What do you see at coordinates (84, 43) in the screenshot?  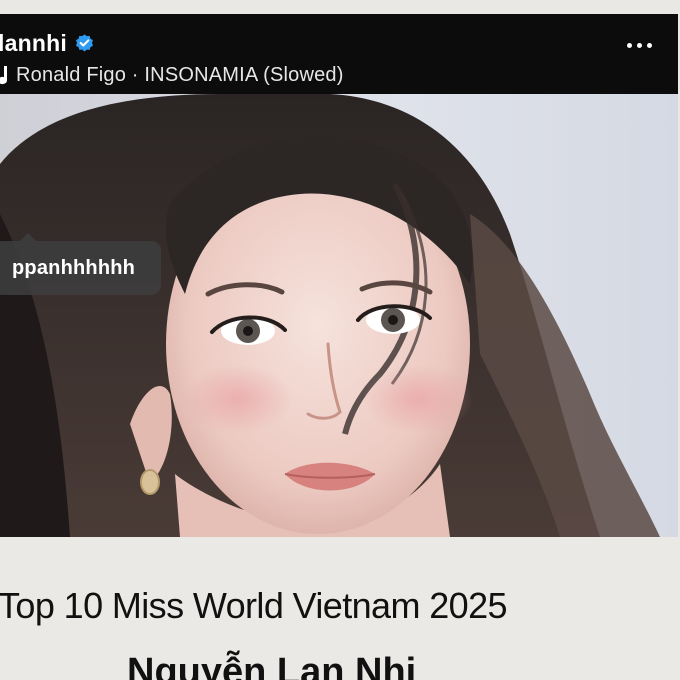 I see `verified-badge-icon` at bounding box center [84, 43].